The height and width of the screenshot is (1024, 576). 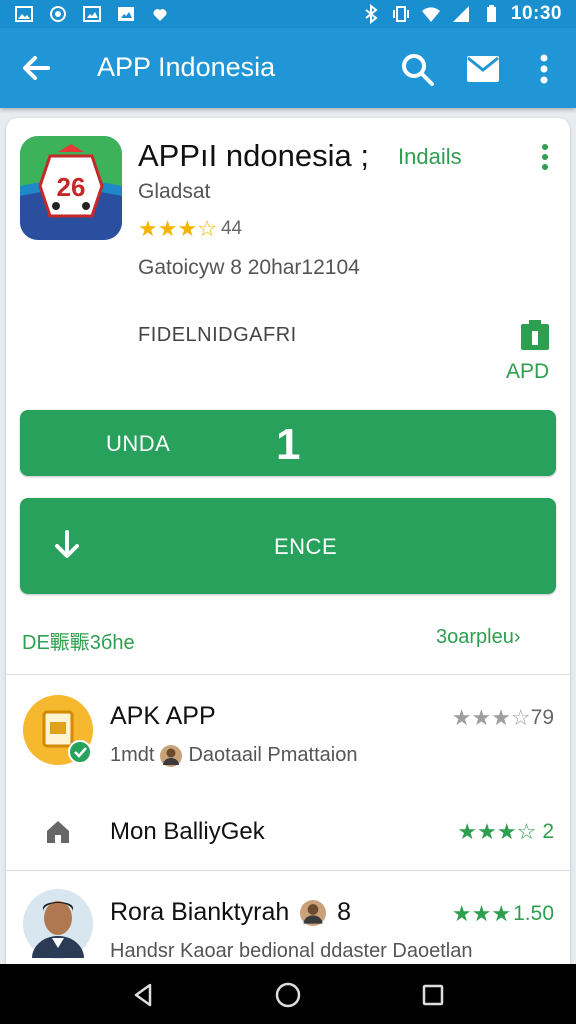 What do you see at coordinates (138, 443) in the screenshot?
I see `update-button-label: UNDA` at bounding box center [138, 443].